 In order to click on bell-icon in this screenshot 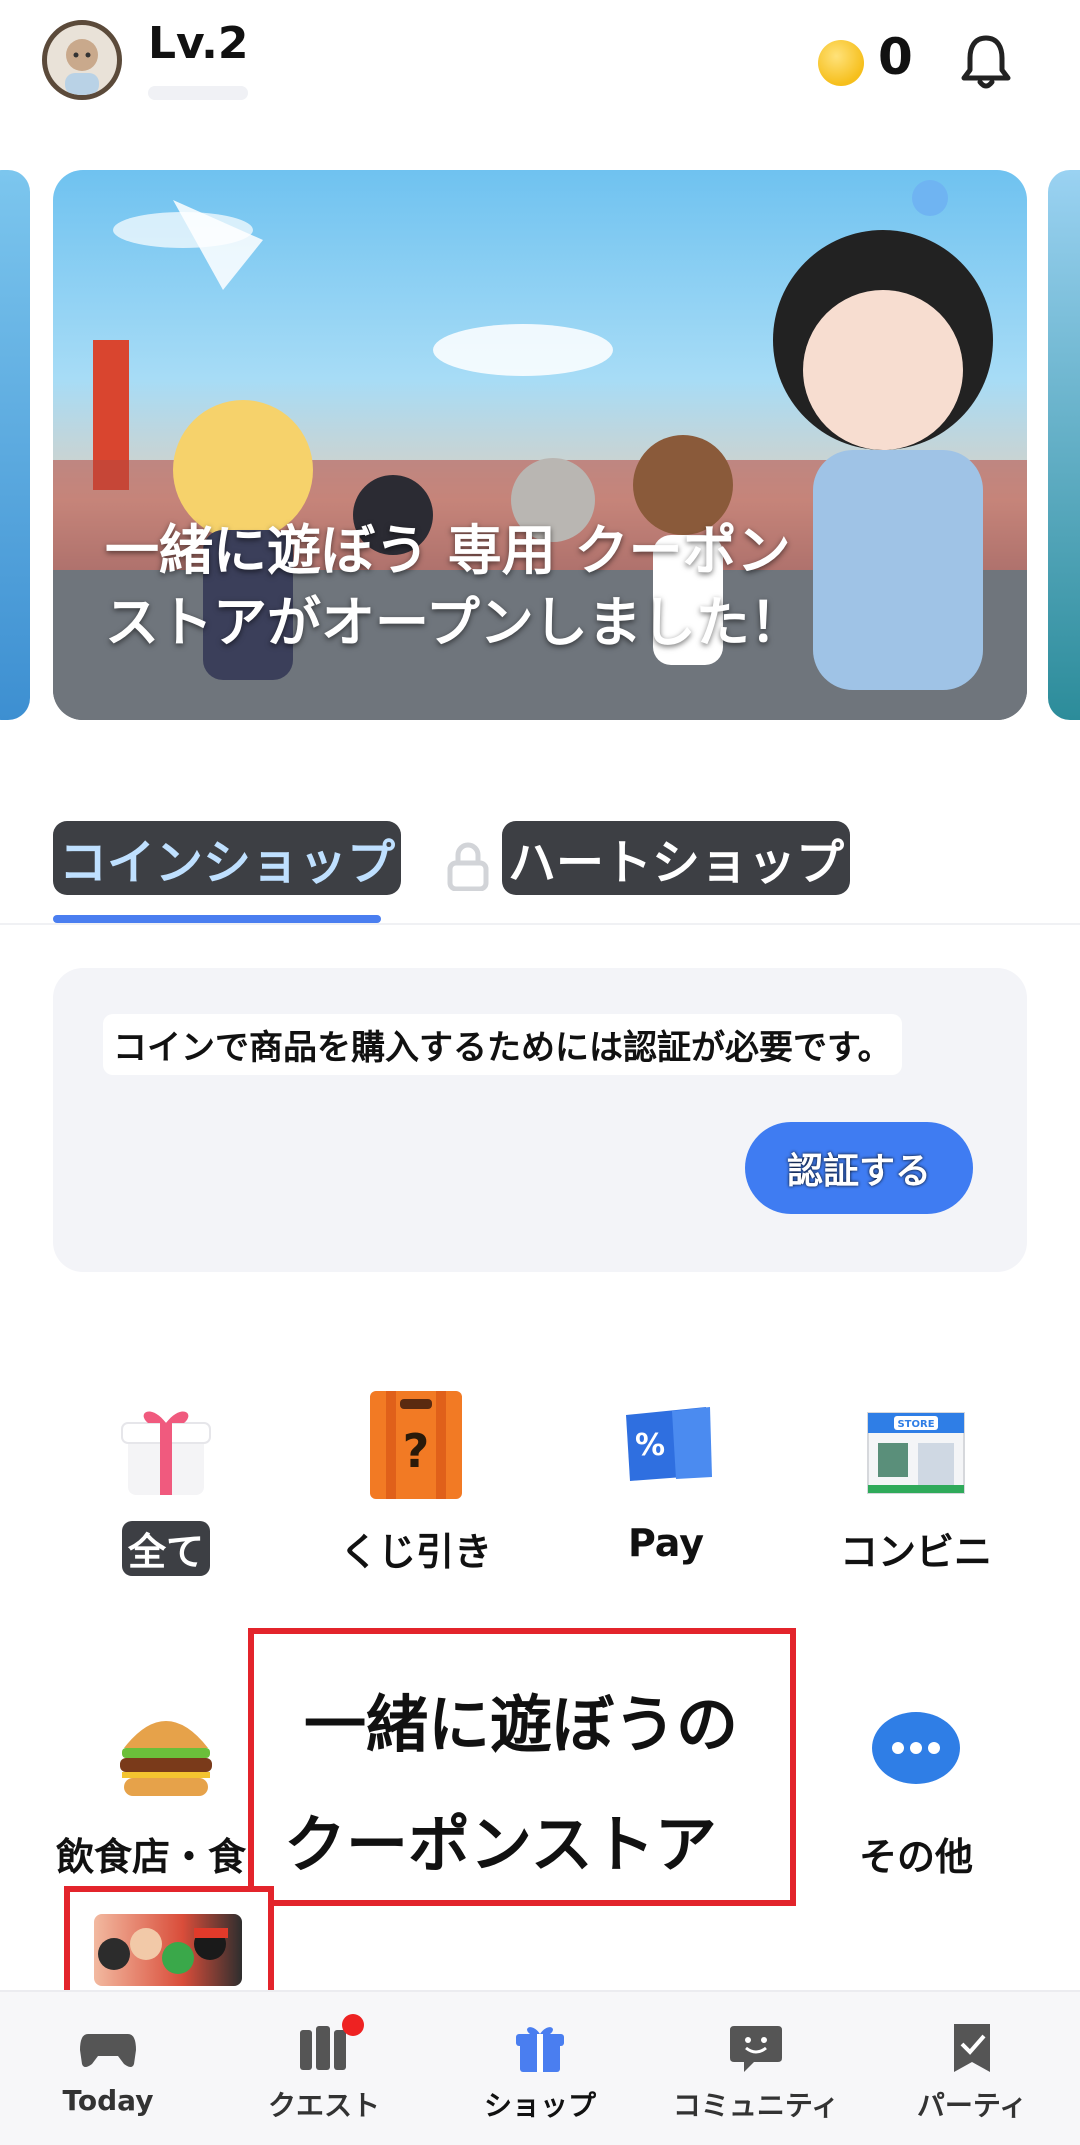, I will do `click(986, 62)`.